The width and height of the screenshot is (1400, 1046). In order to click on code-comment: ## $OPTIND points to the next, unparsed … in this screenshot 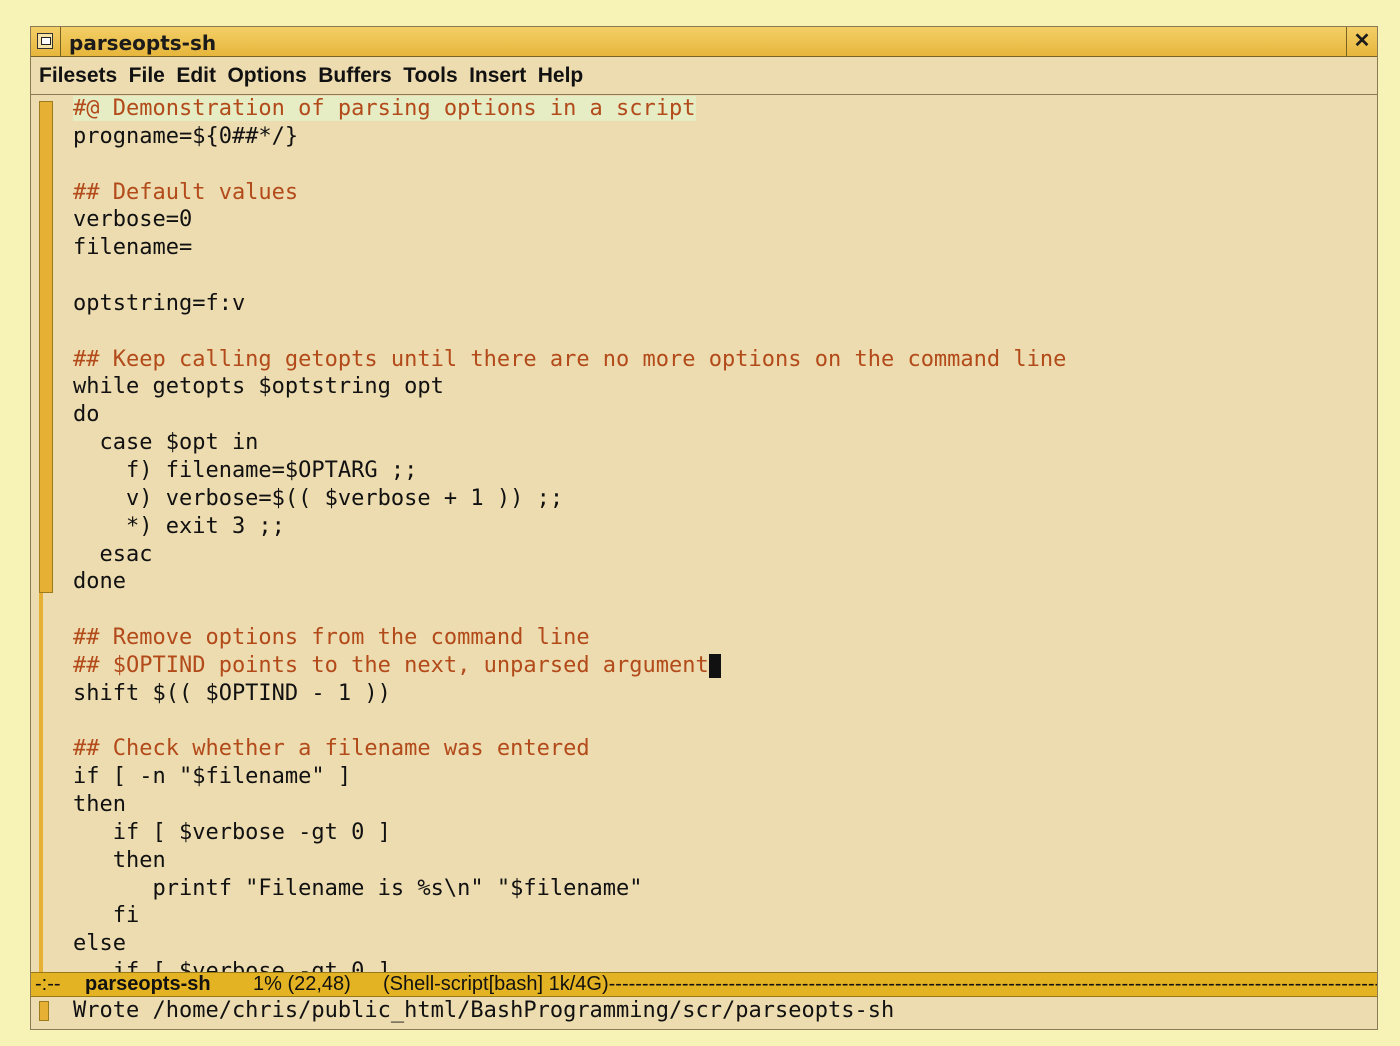, I will do `click(391, 665)`.